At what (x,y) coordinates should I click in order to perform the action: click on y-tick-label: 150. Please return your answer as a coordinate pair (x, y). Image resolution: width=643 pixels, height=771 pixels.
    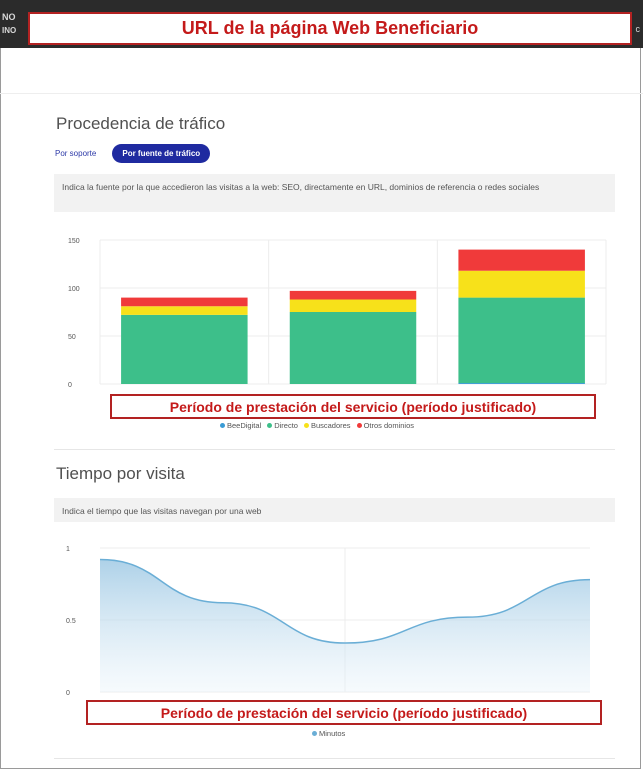
    Looking at the image, I should click on (74, 241).